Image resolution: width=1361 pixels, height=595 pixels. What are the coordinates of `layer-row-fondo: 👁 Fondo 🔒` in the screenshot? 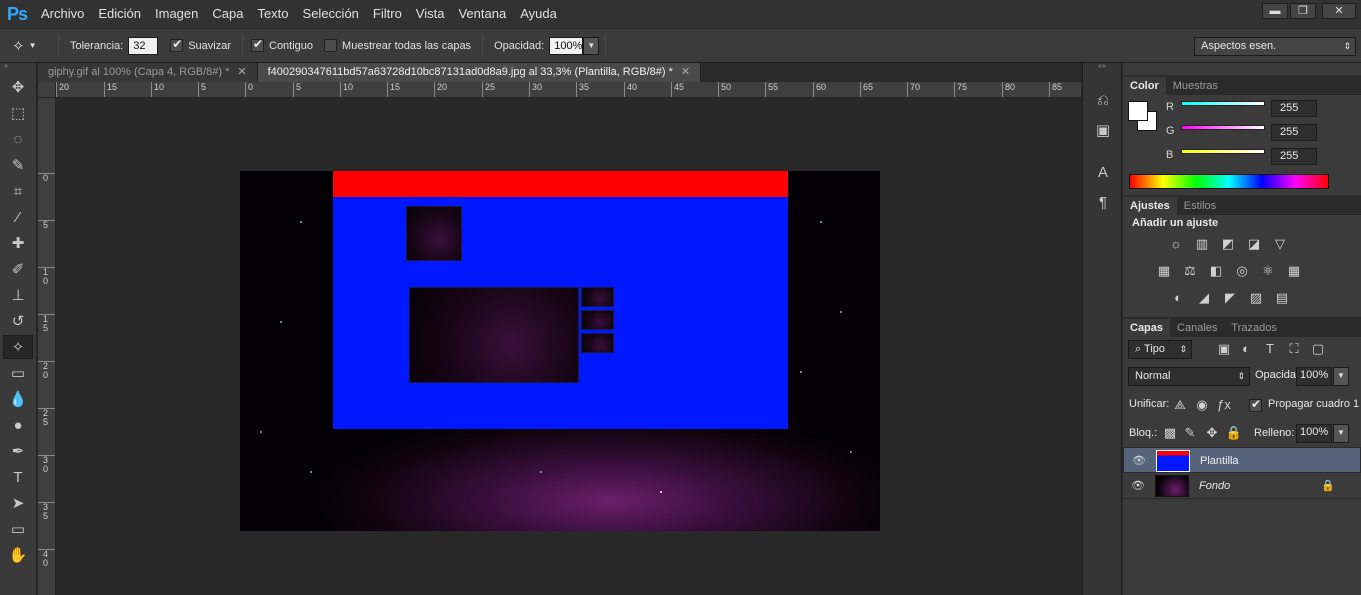 It's located at (1242, 486).